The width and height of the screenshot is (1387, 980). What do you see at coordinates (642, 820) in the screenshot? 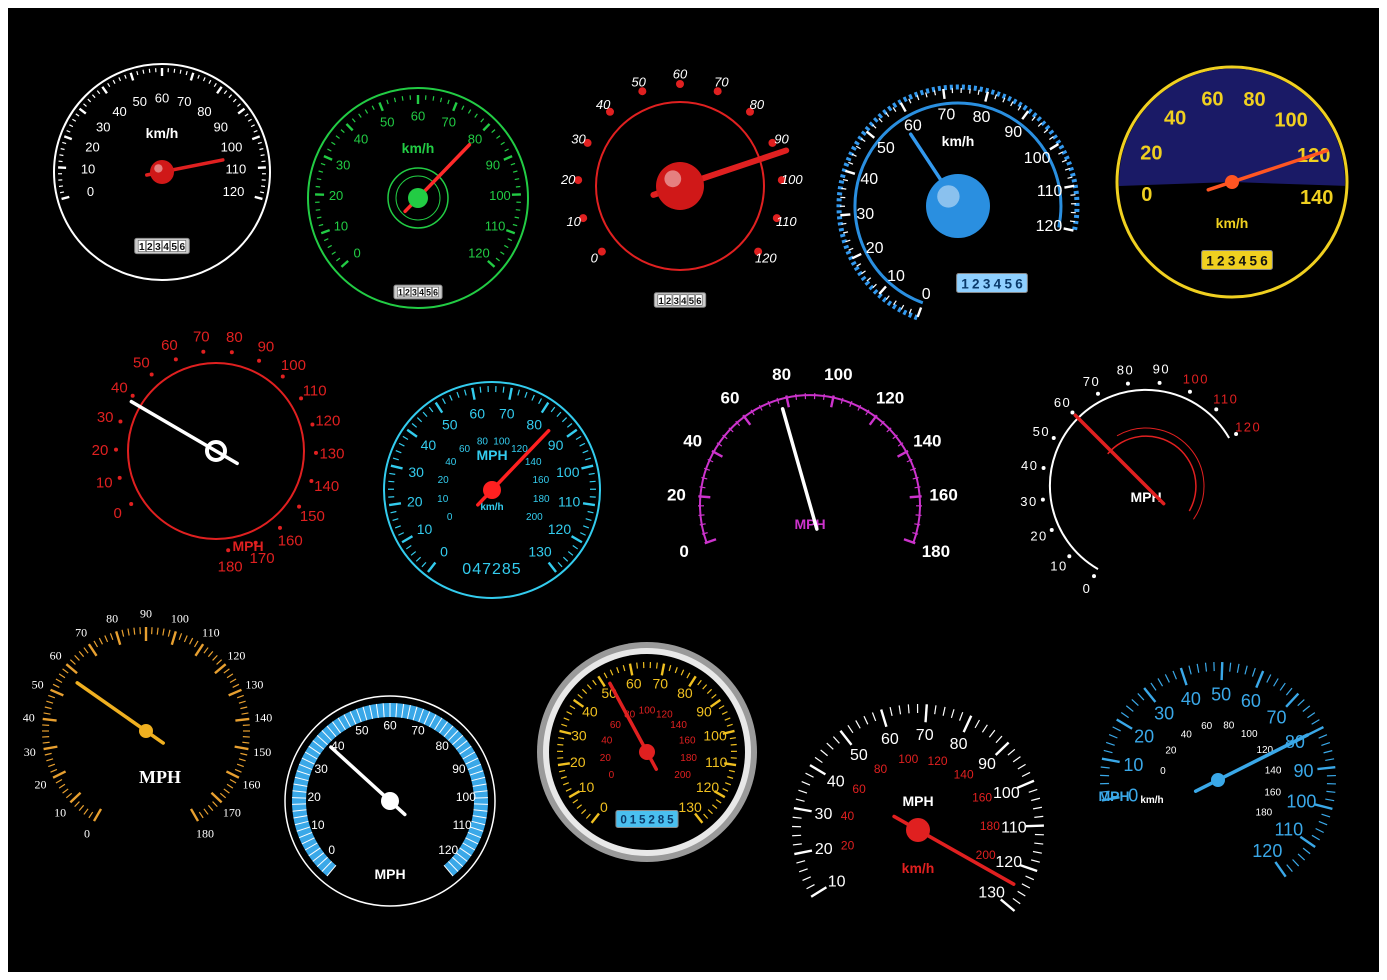
I see `odometer-digit: 5` at bounding box center [642, 820].